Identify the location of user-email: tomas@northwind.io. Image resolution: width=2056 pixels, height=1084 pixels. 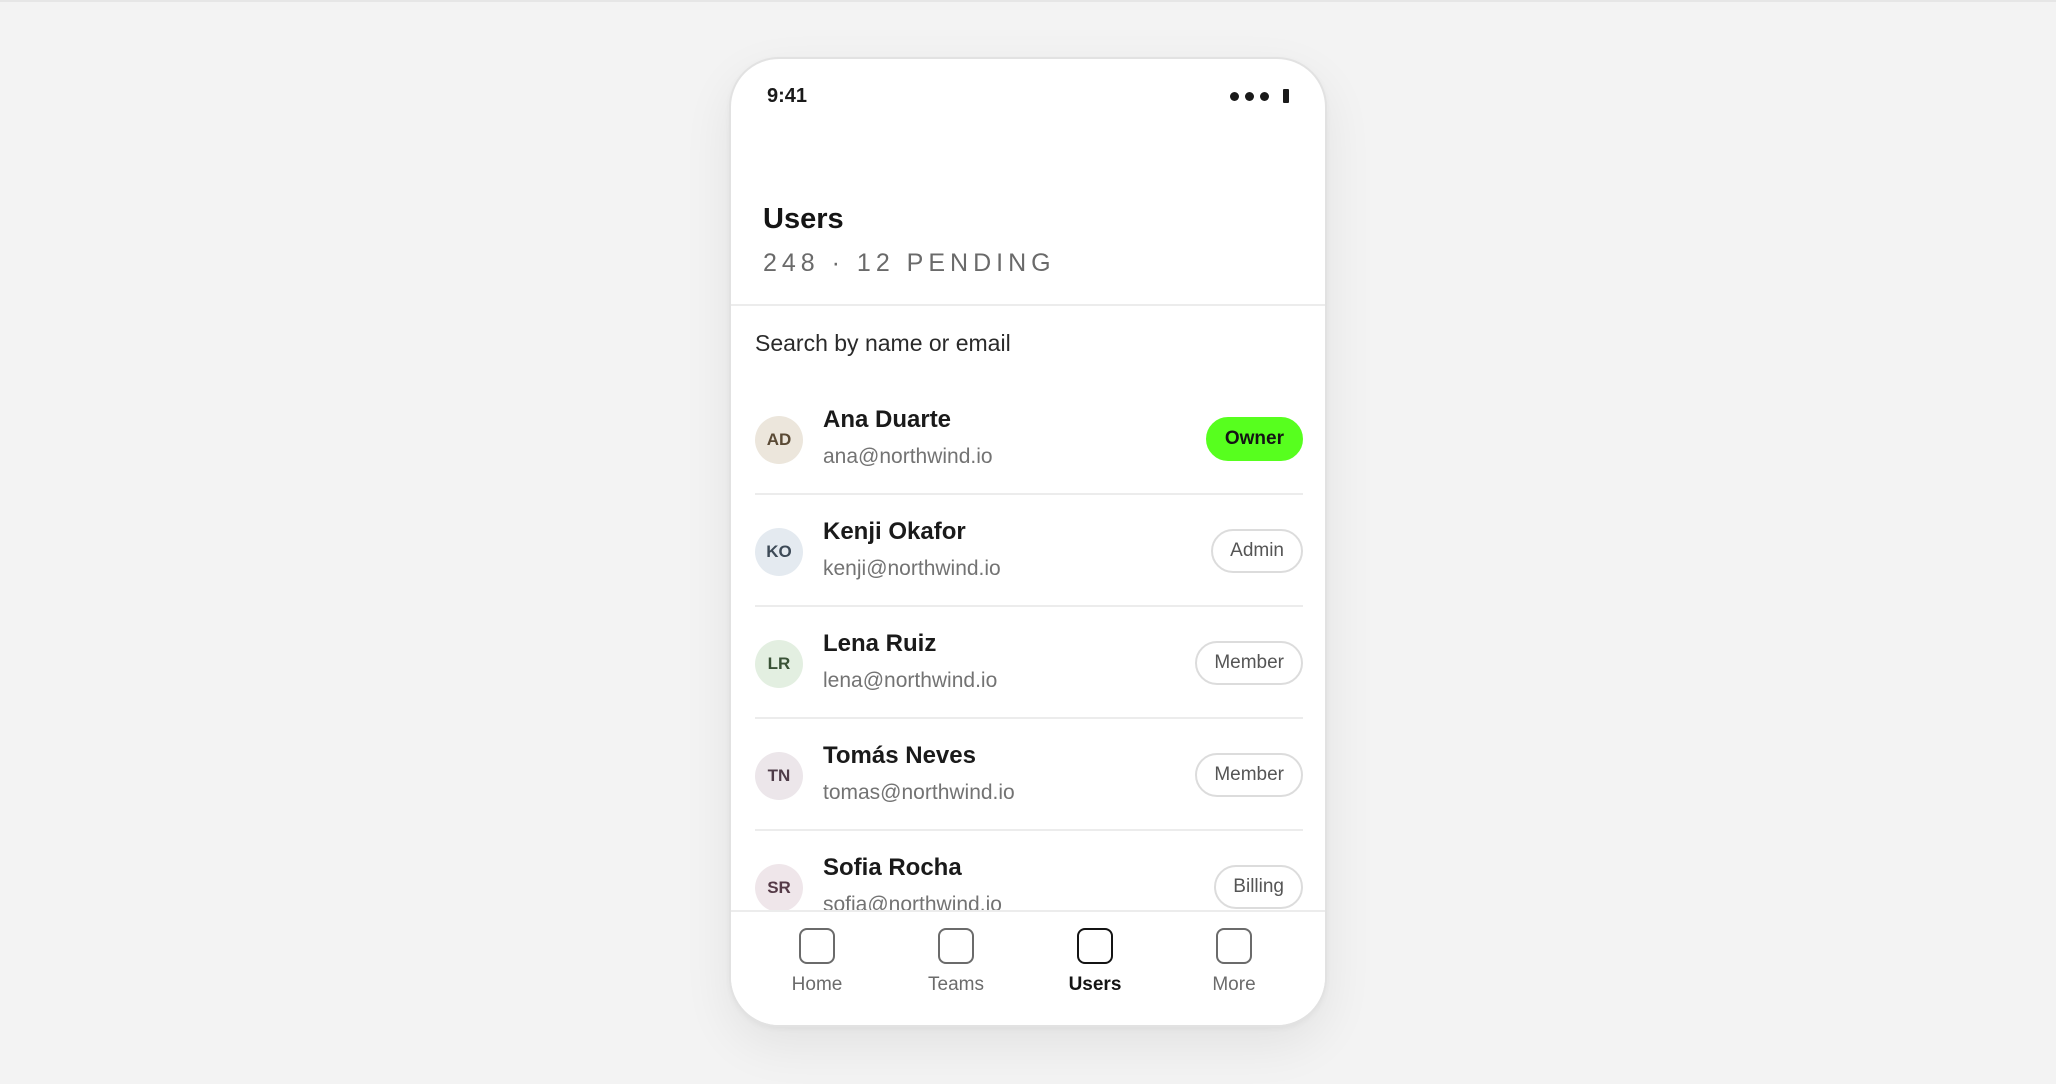
(919, 792).